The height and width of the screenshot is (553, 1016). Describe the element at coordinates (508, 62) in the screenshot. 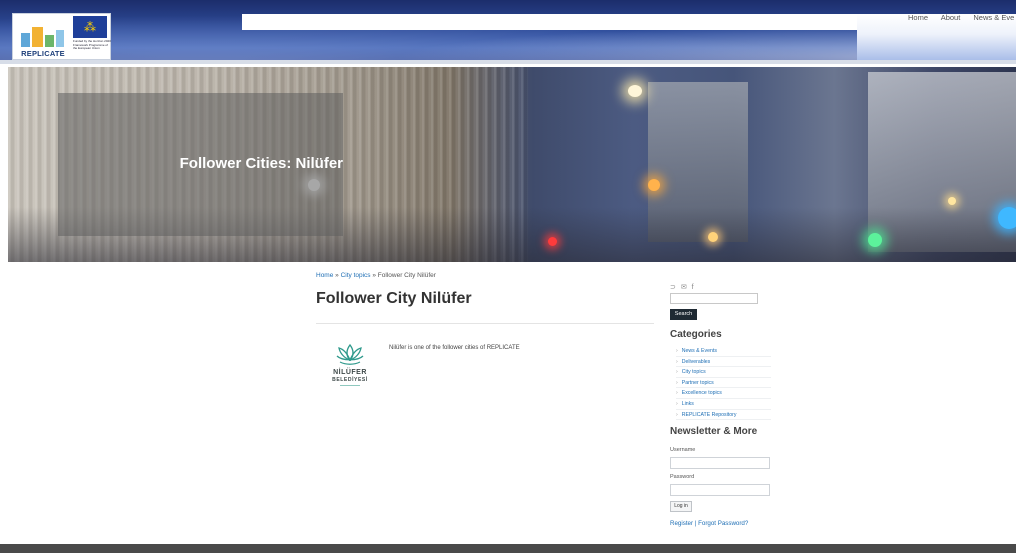

I see `header-divider` at that location.